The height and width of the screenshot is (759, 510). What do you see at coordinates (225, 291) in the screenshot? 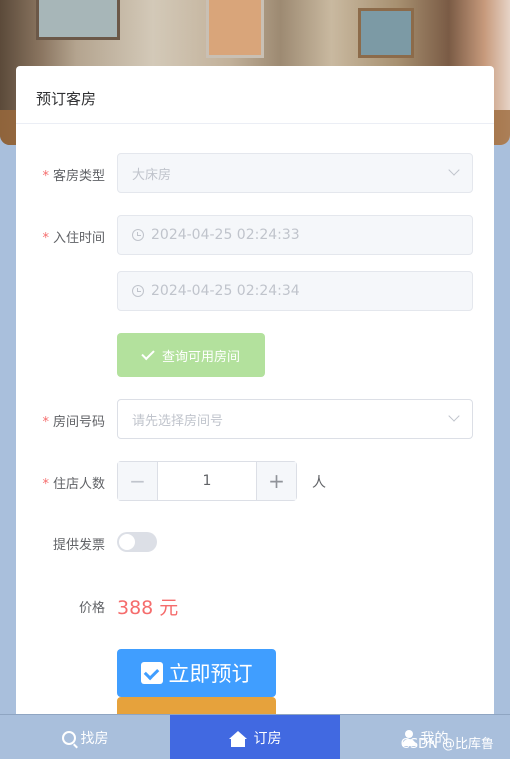
I see `checkin-end-value: 2024-04-25 02:24:34` at bounding box center [225, 291].